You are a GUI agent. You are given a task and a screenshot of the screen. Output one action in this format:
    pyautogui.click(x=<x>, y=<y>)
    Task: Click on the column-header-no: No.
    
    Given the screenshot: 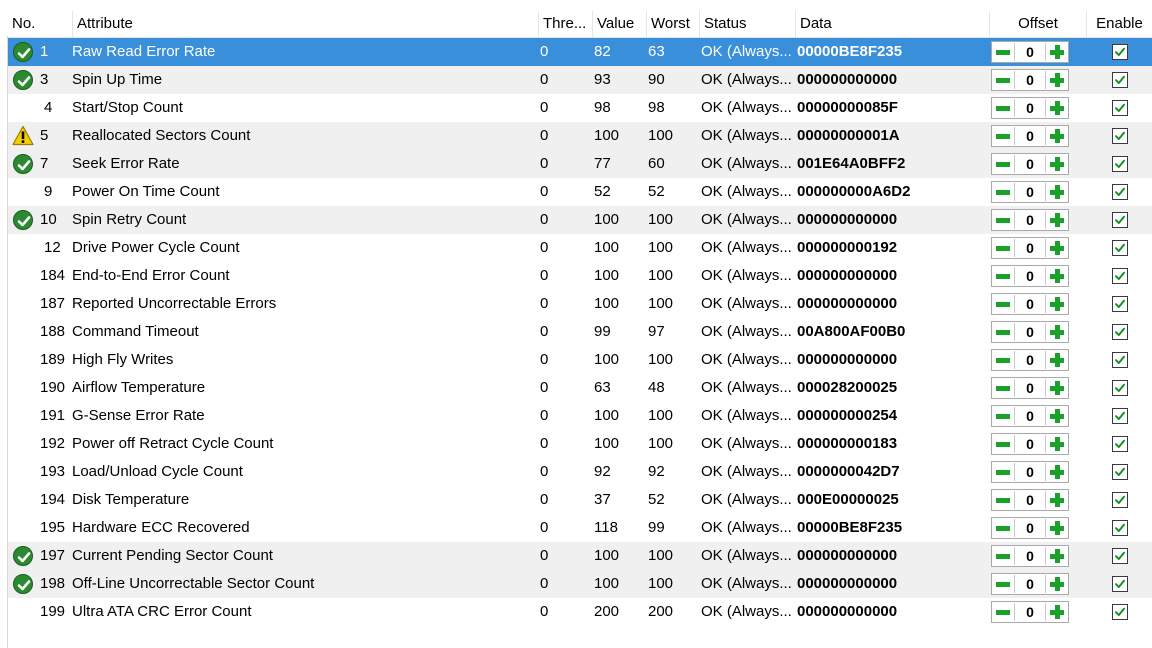 What is the action you would take?
    pyautogui.click(x=40, y=24)
    